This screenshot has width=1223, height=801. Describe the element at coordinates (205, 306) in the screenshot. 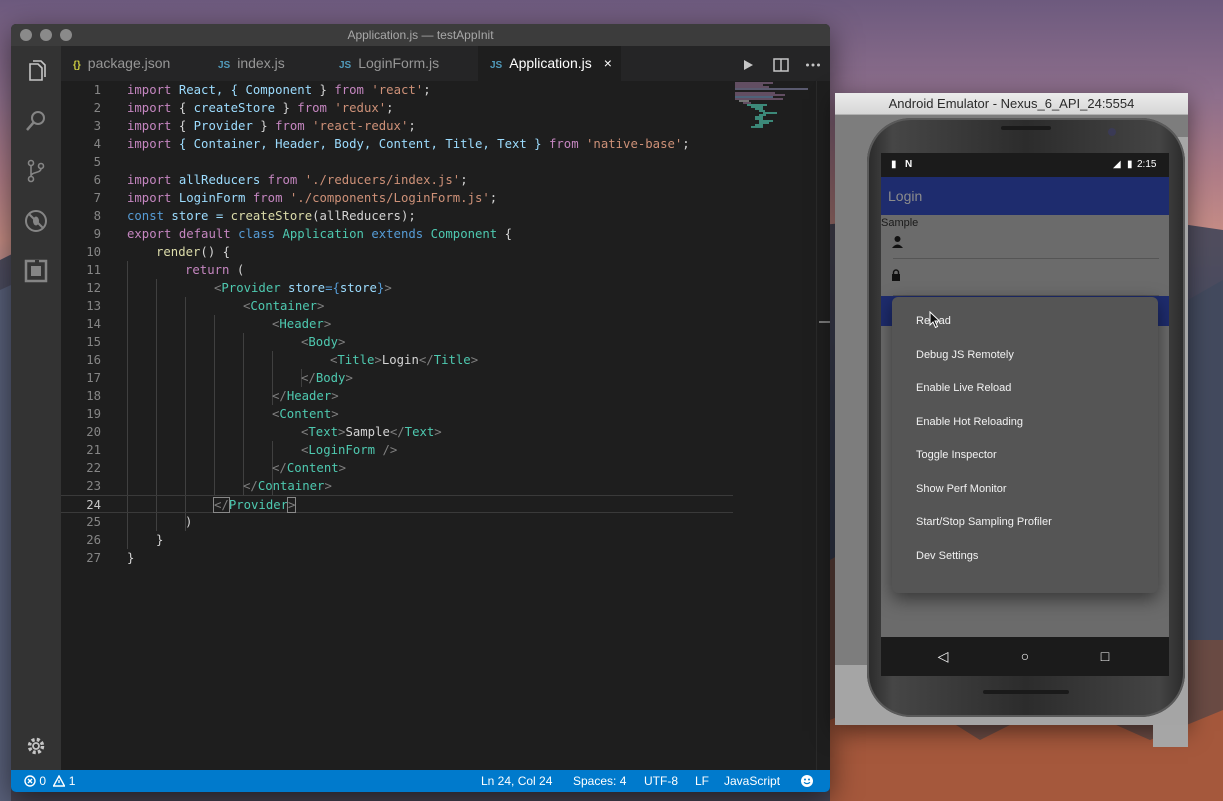

I see `code-line: 13 <Container>` at that location.